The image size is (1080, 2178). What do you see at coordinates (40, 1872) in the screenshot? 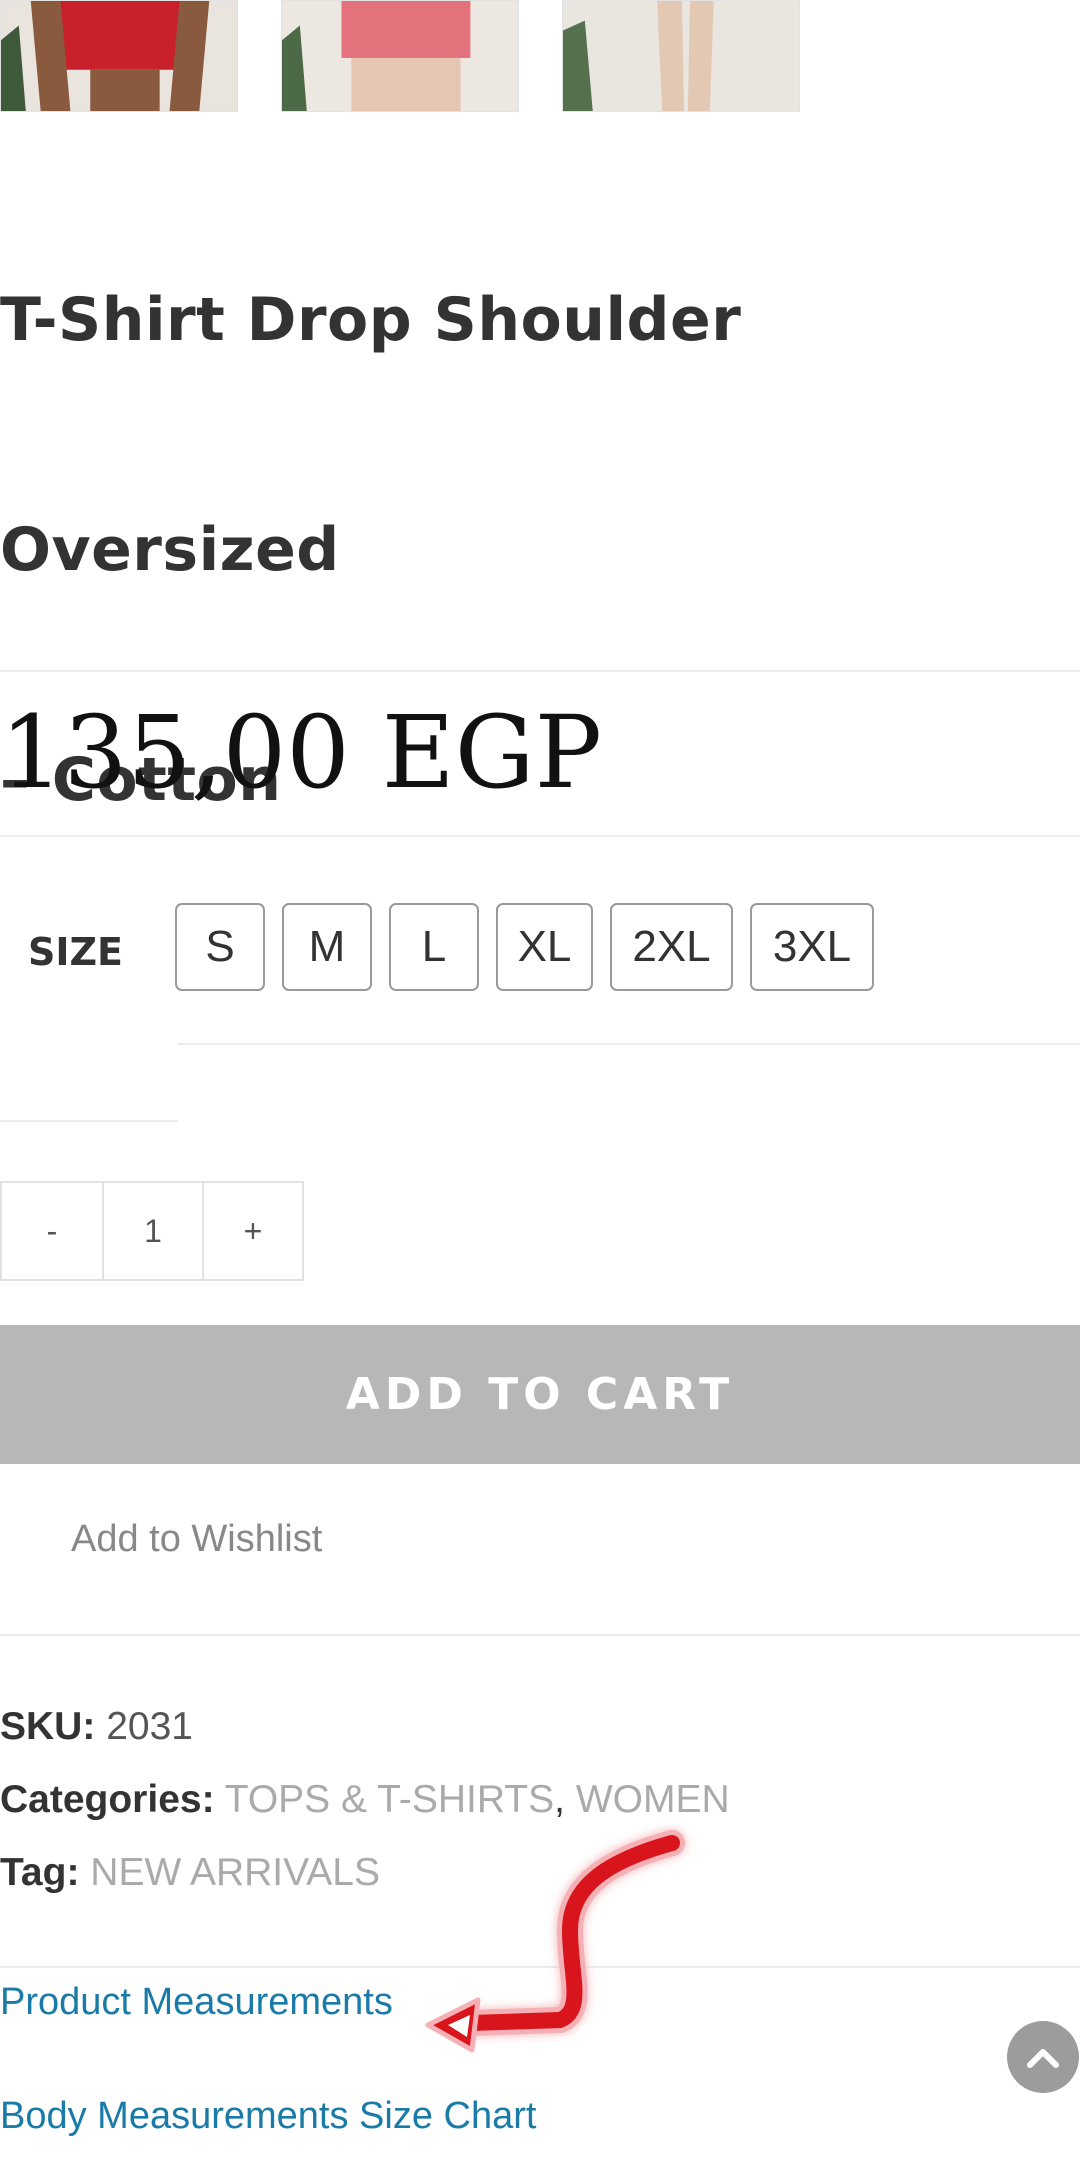
I see `tag-label: Tag:` at bounding box center [40, 1872].